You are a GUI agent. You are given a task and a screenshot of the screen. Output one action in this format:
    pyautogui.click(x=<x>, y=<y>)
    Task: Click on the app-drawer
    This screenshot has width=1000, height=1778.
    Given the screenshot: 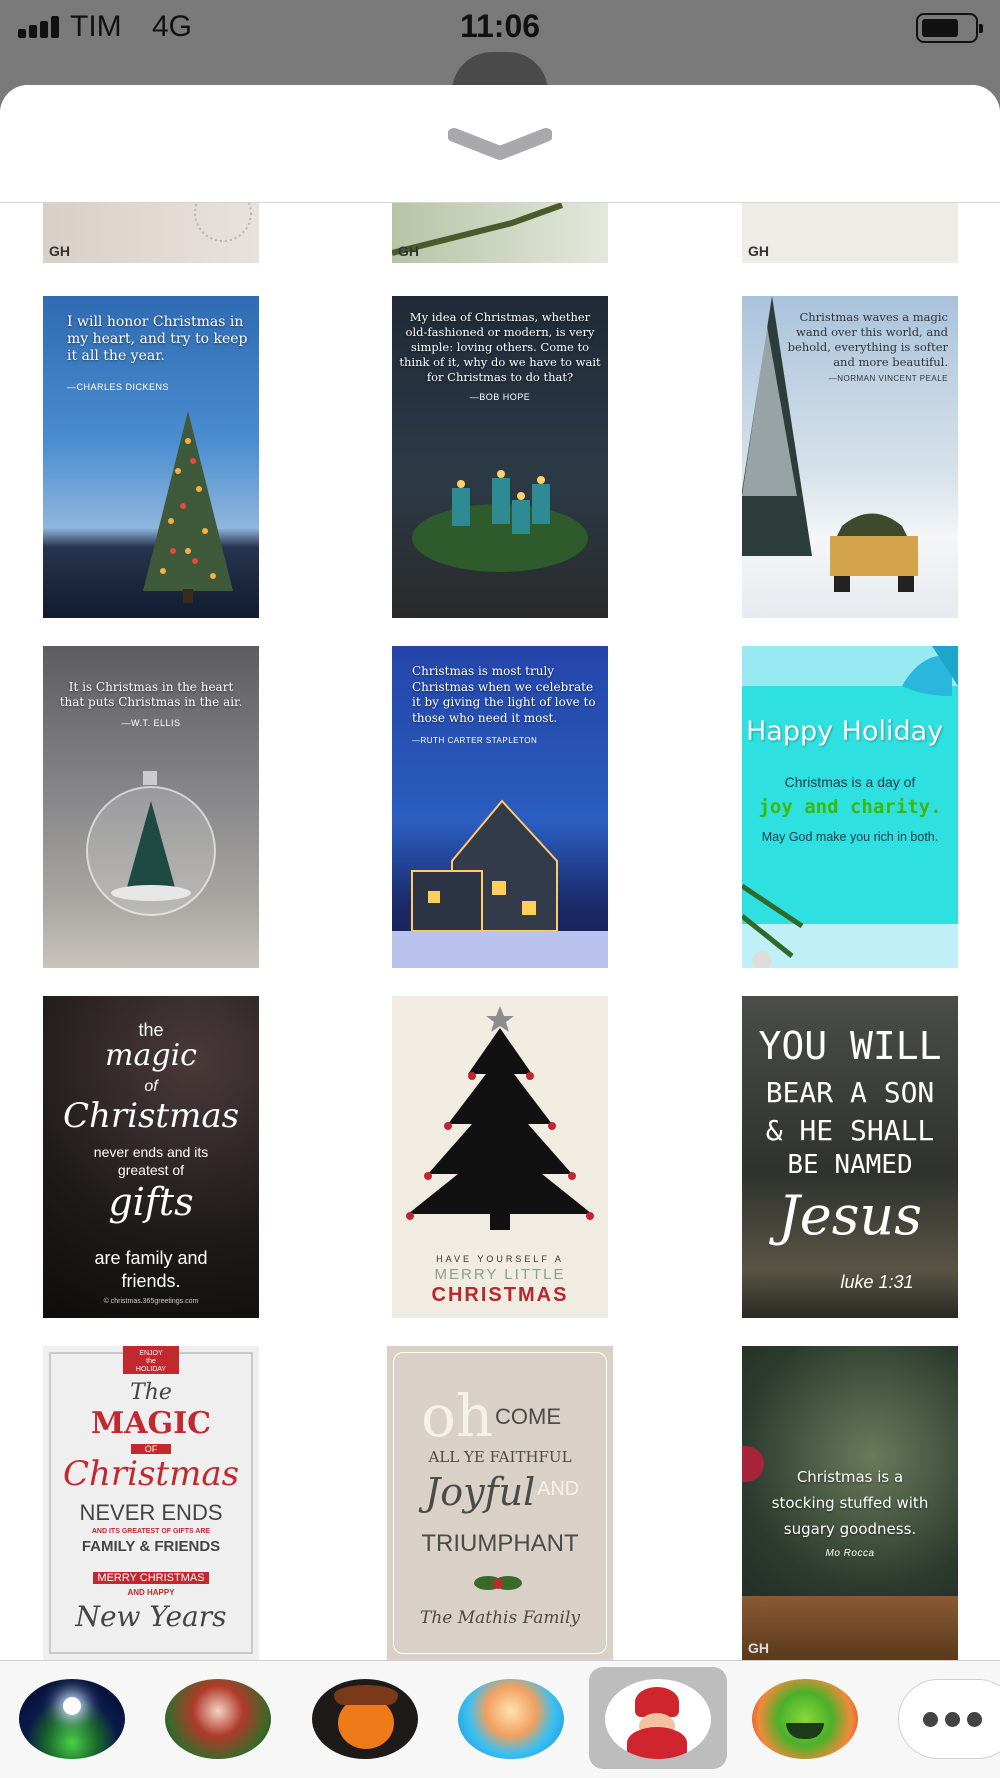 What is the action you would take?
    pyautogui.click(x=500, y=1719)
    